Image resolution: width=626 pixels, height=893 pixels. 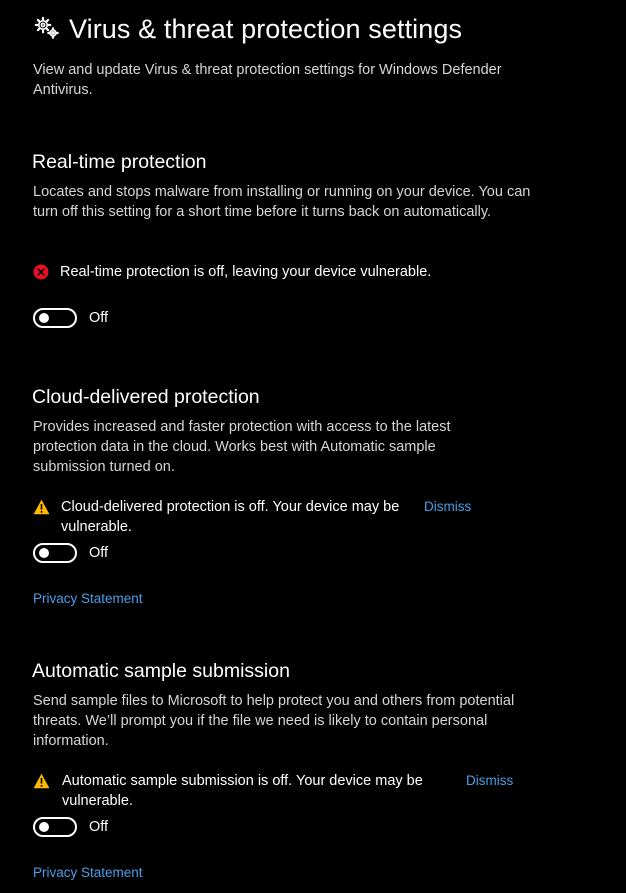 I want to click on realtime-toggle-row: Off, so click(x=70, y=318).